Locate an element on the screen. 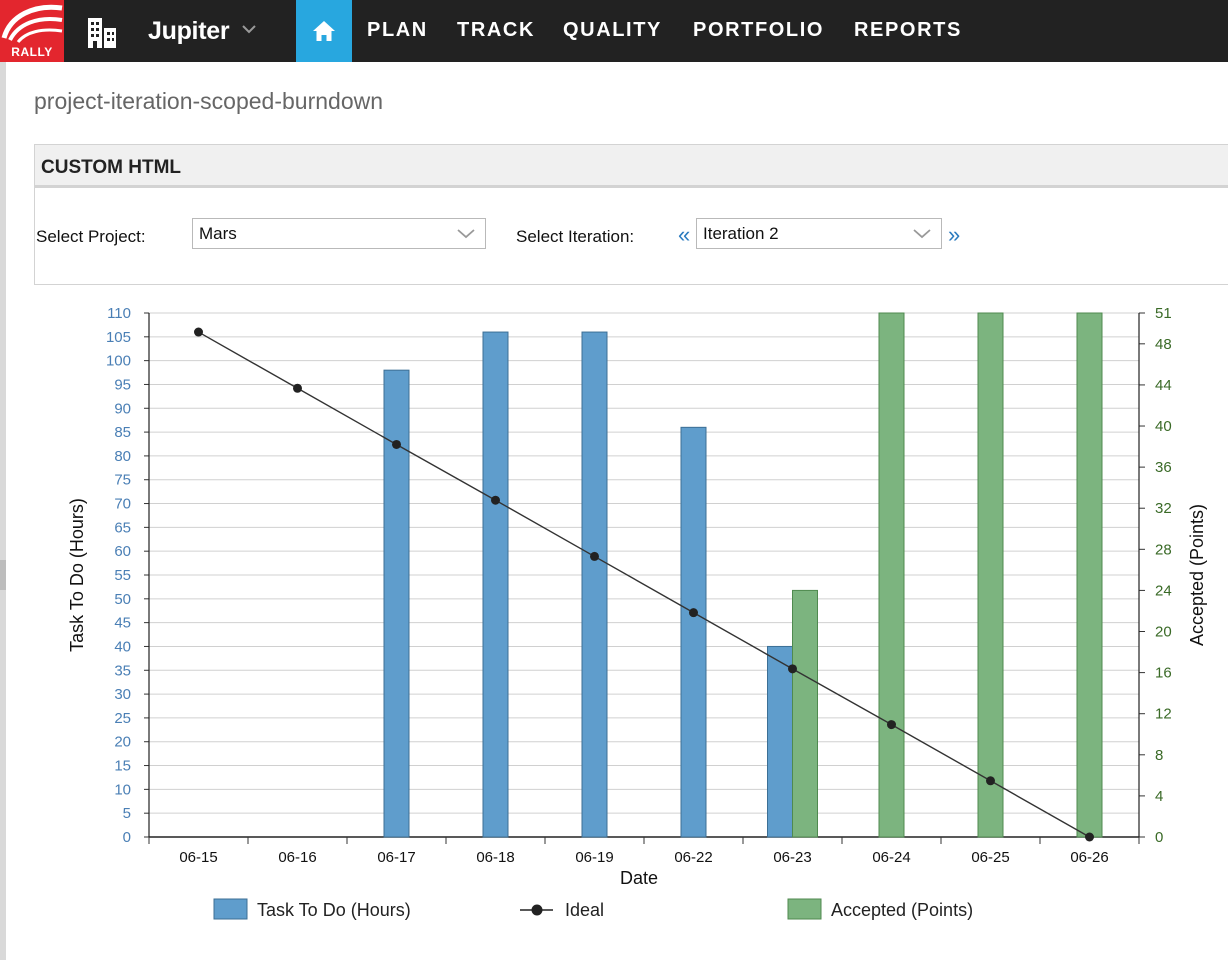 The height and width of the screenshot is (960, 1228). nav-reports: REPORTS is located at coordinates (908, 30).